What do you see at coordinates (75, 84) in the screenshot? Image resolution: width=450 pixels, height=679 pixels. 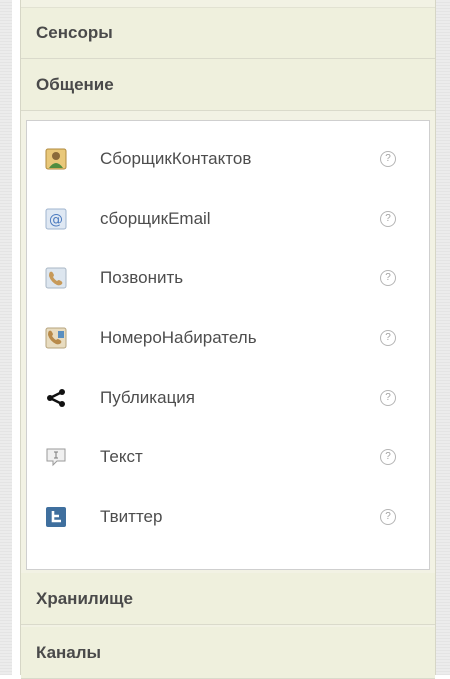 I see `drawer-label-social: Общение` at bounding box center [75, 84].